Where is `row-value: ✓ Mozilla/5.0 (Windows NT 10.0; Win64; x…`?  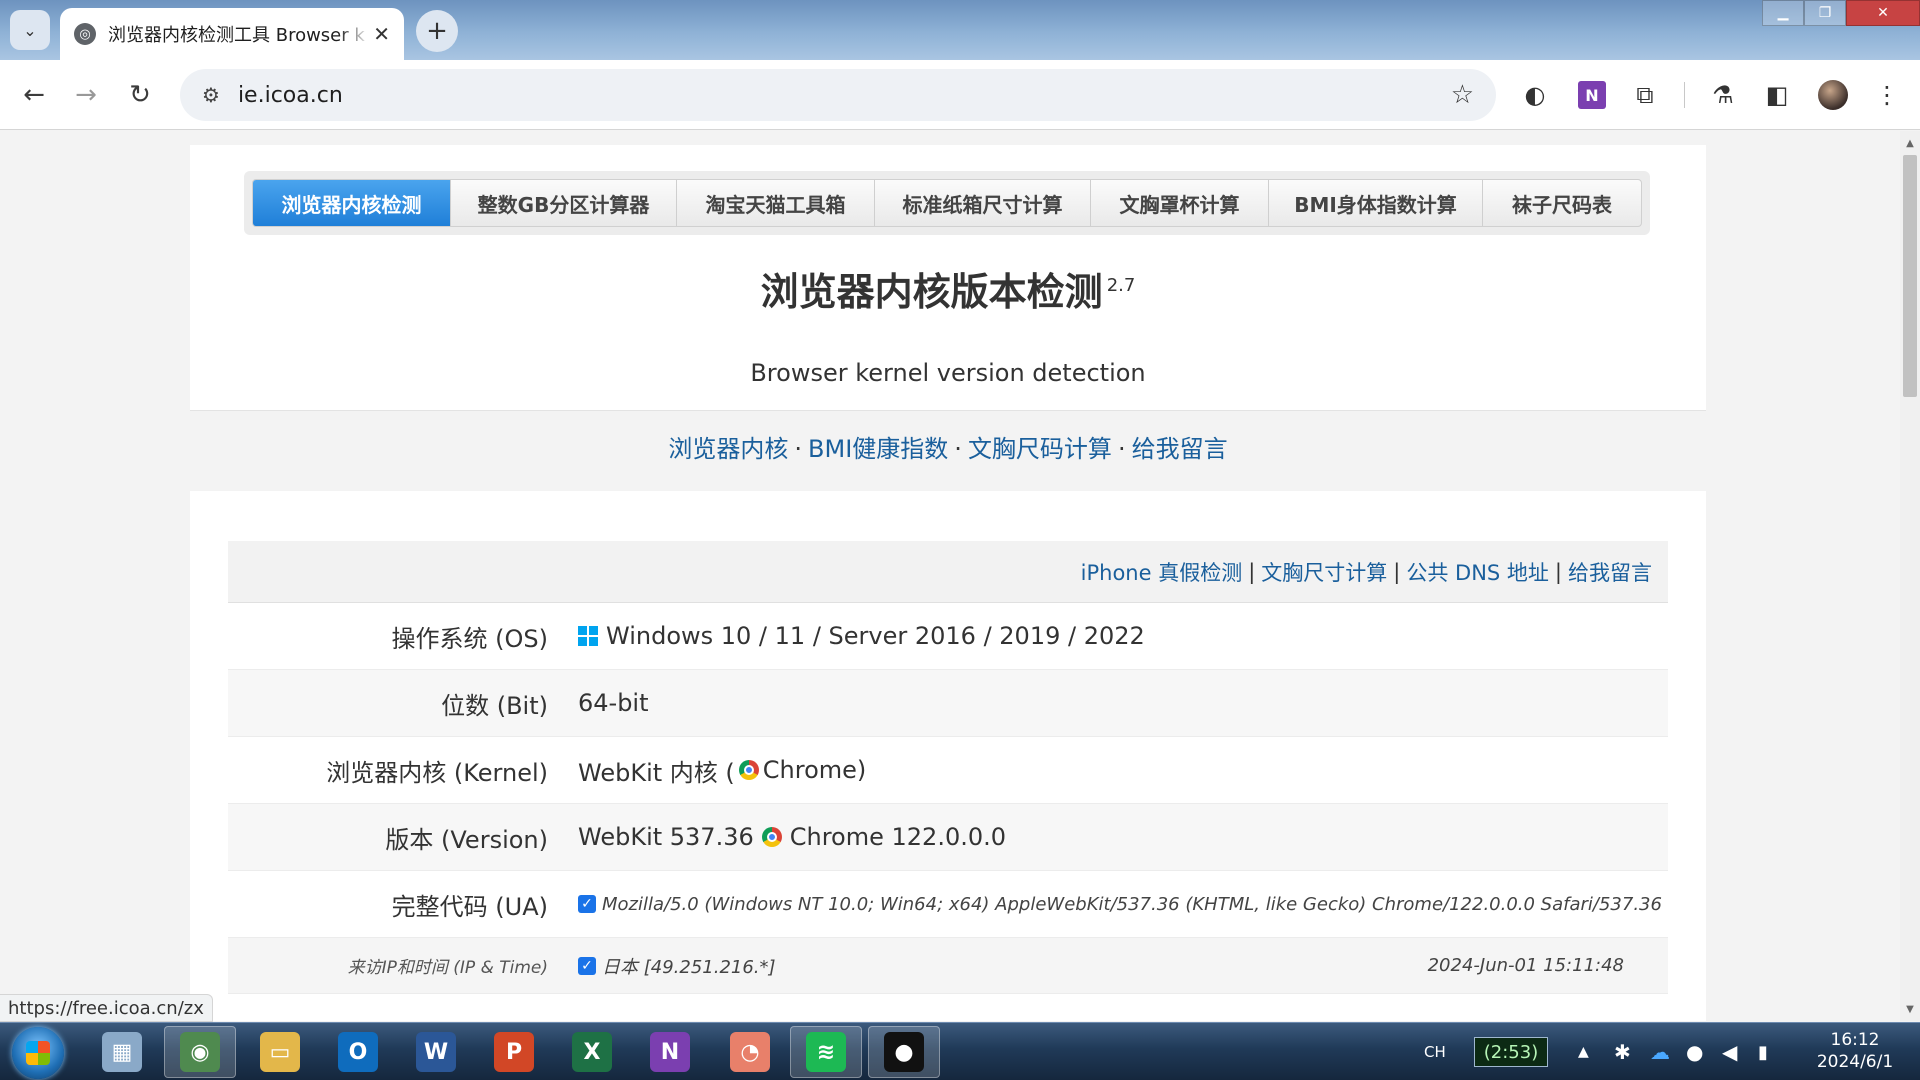 row-value: ✓ Mozilla/5.0 (Windows NT 10.0; Win64; x… is located at coordinates (1120, 904).